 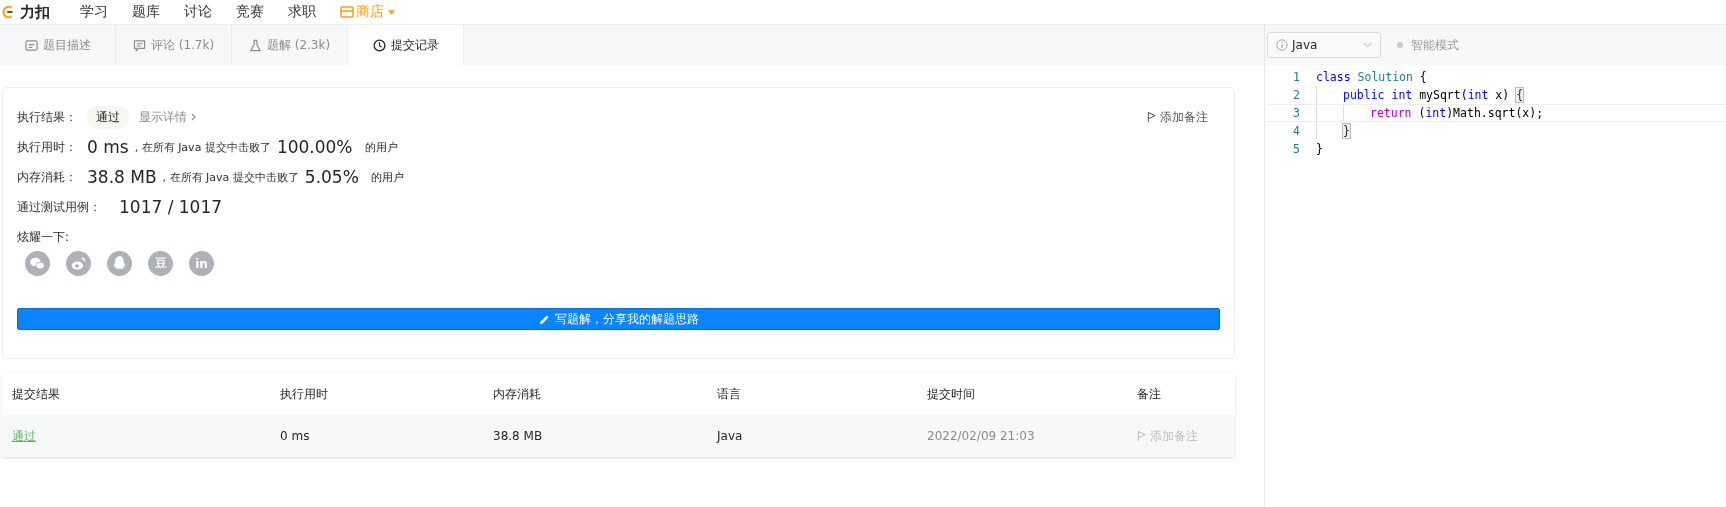 I want to click on clock-icon, so click(x=379, y=45).